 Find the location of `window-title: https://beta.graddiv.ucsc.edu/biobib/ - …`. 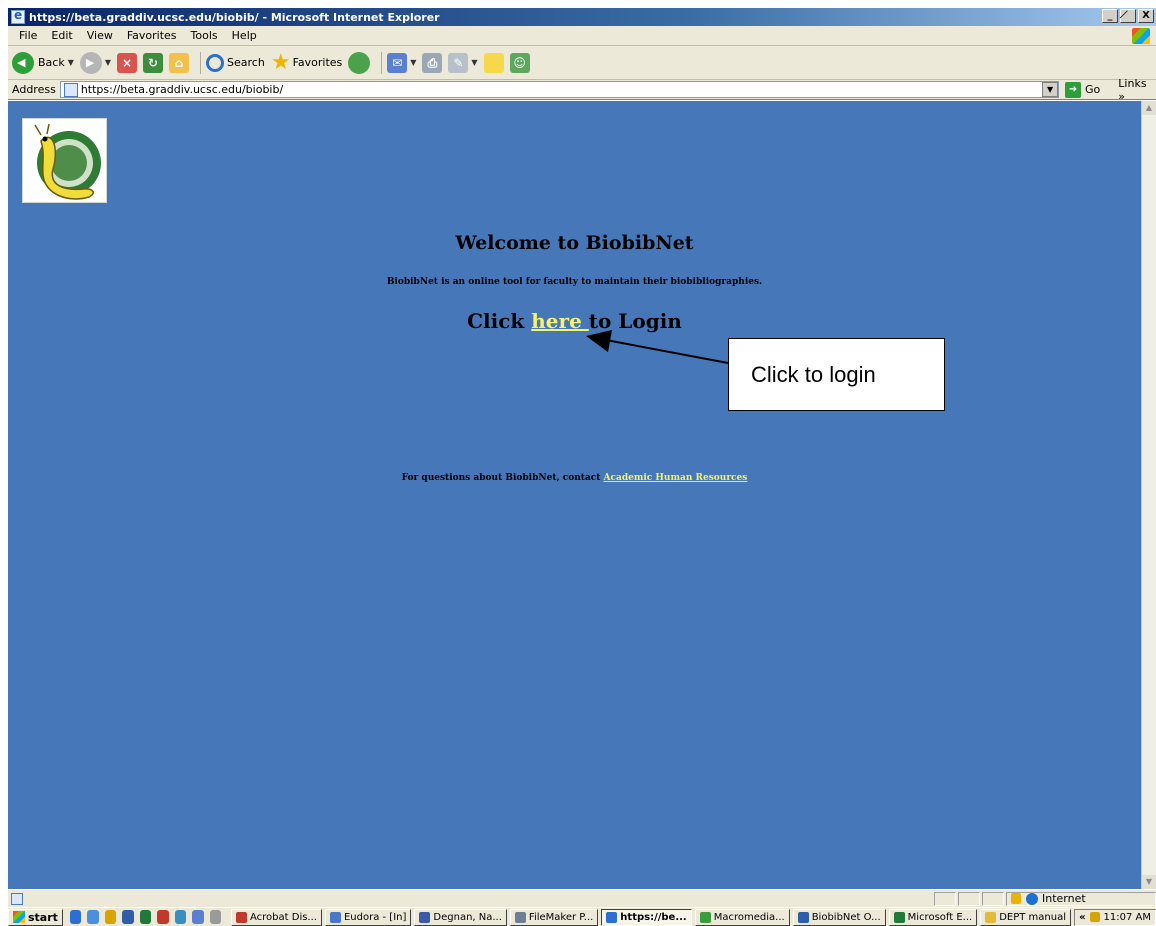

window-title: https://beta.graddiv.ucsc.edu/biobib/ - … is located at coordinates (234, 17).